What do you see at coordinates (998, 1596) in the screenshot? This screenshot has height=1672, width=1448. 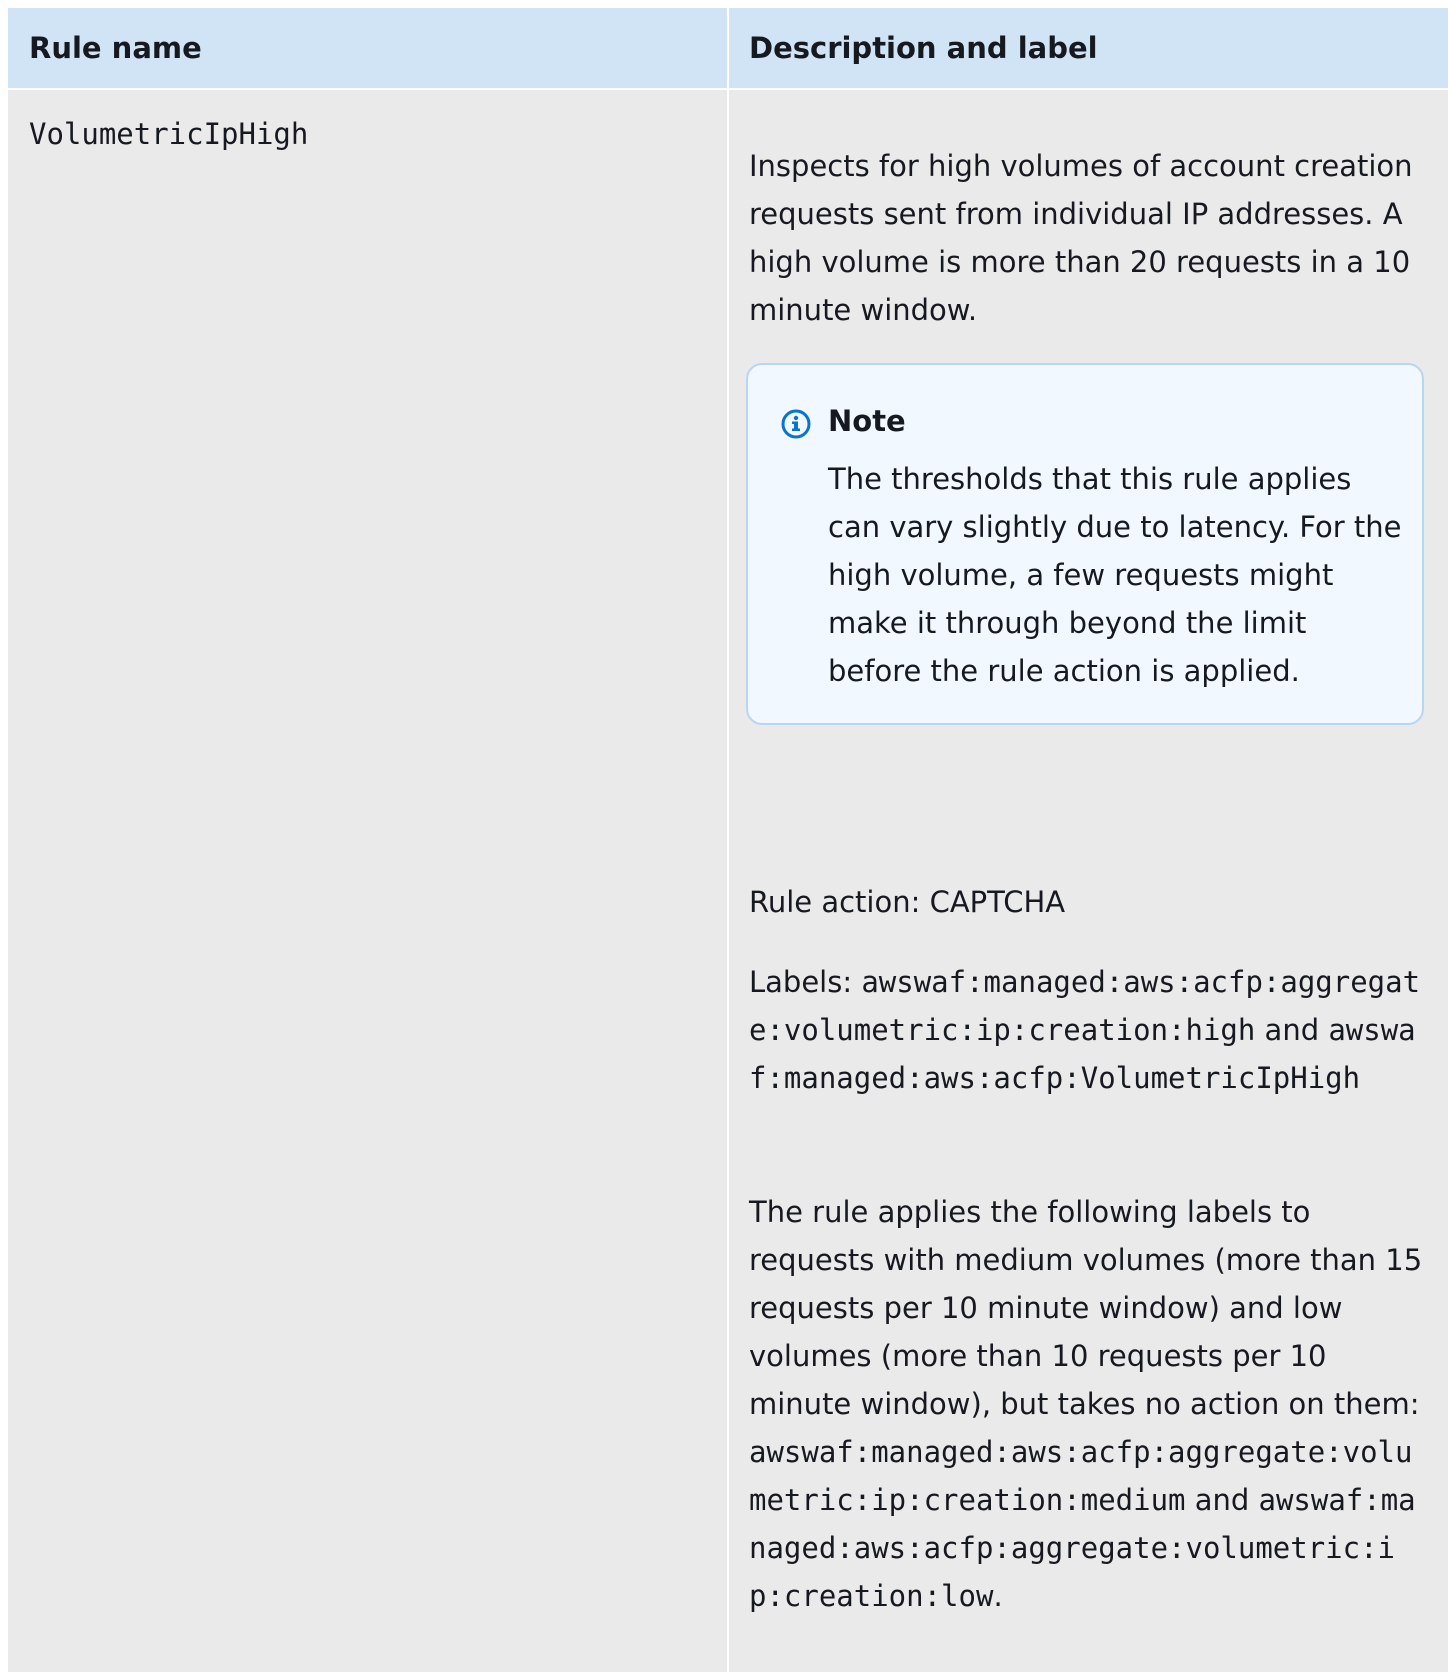 I see `period: .` at bounding box center [998, 1596].